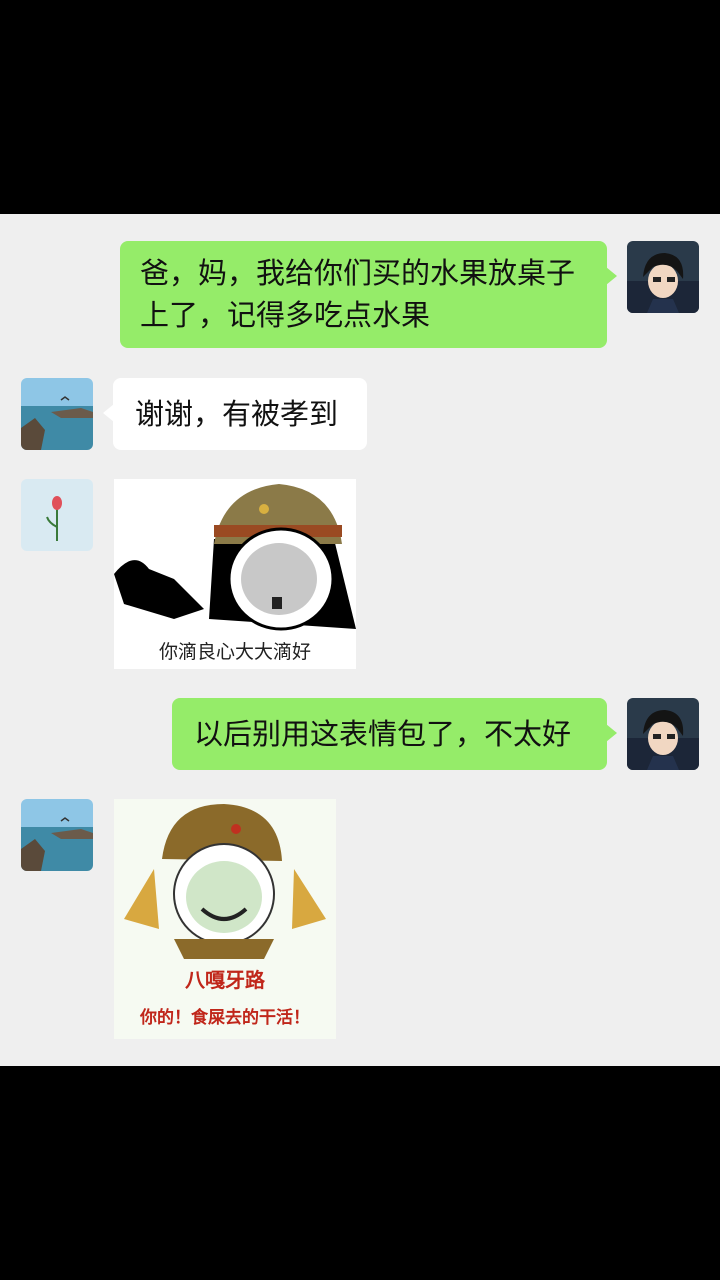  What do you see at coordinates (358, 294) in the screenshot?
I see `message-text: 爸，妈，我给你们买的水果放桌子上了，记得多吃点水果` at bounding box center [358, 294].